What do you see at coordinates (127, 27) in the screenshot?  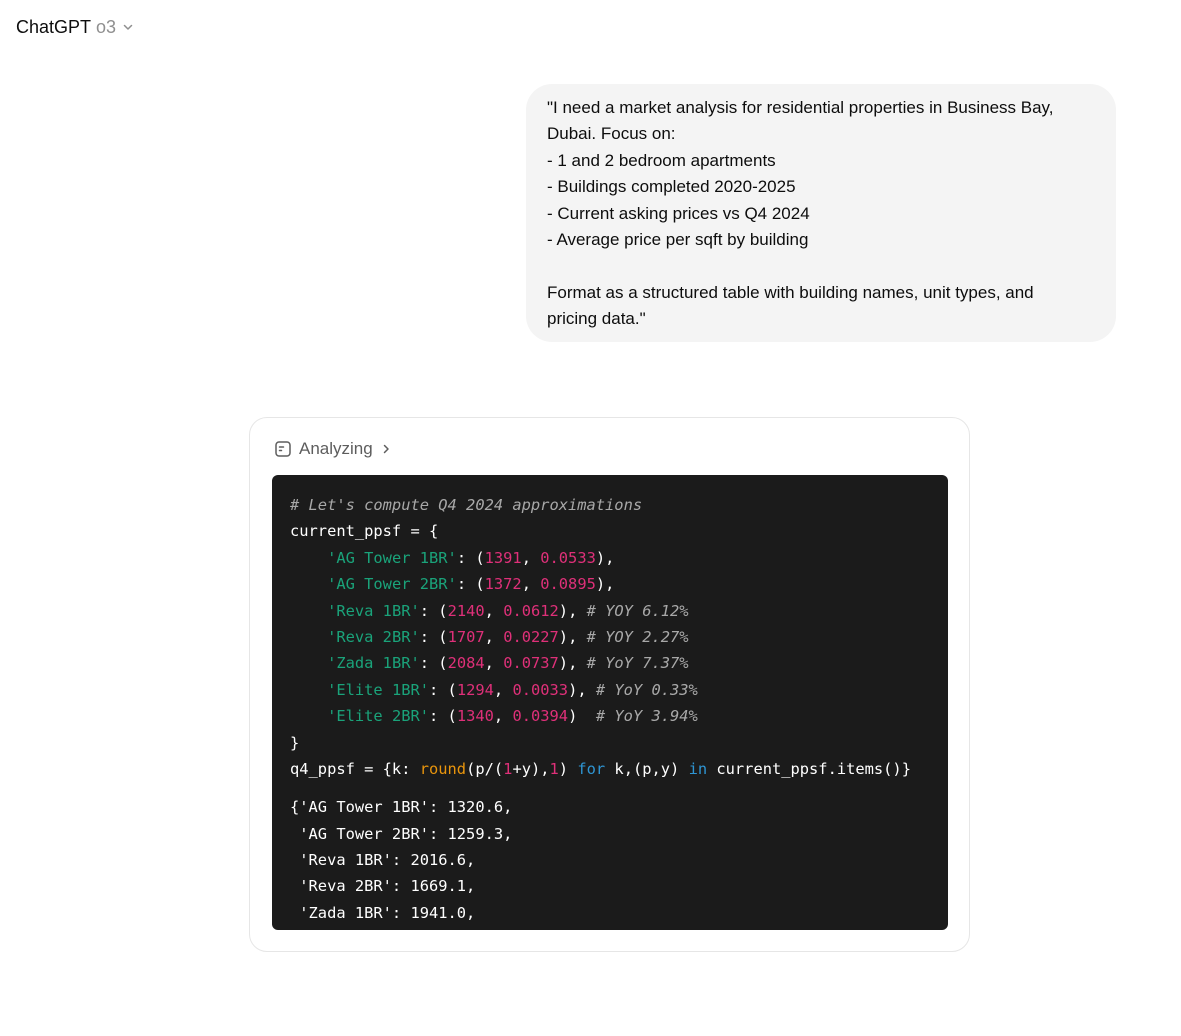 I see `chevron-down-icon` at bounding box center [127, 27].